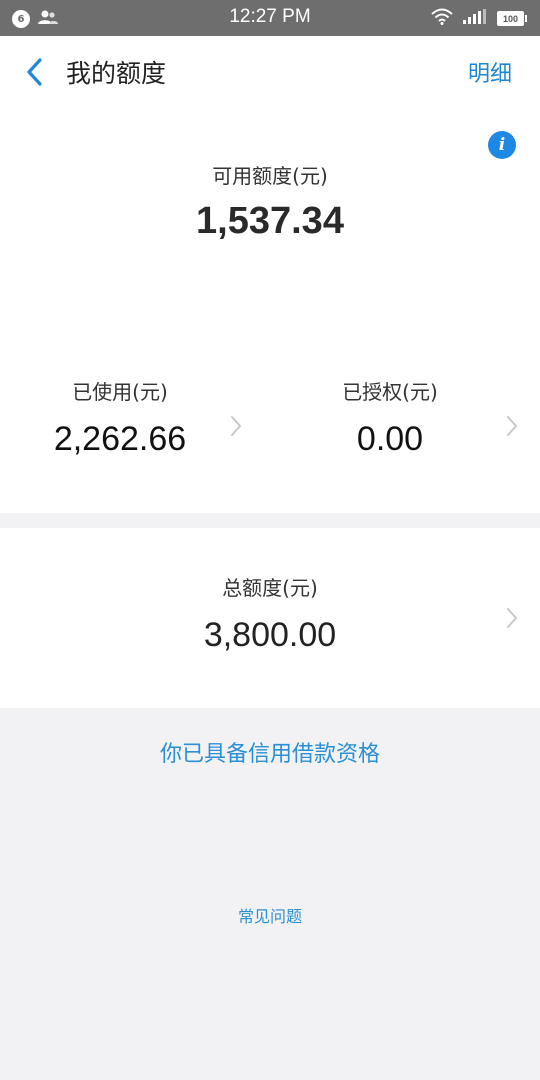 The image size is (540, 1080). Describe the element at coordinates (270, 176) in the screenshot. I see `available-label: 可用额度(元)` at that location.